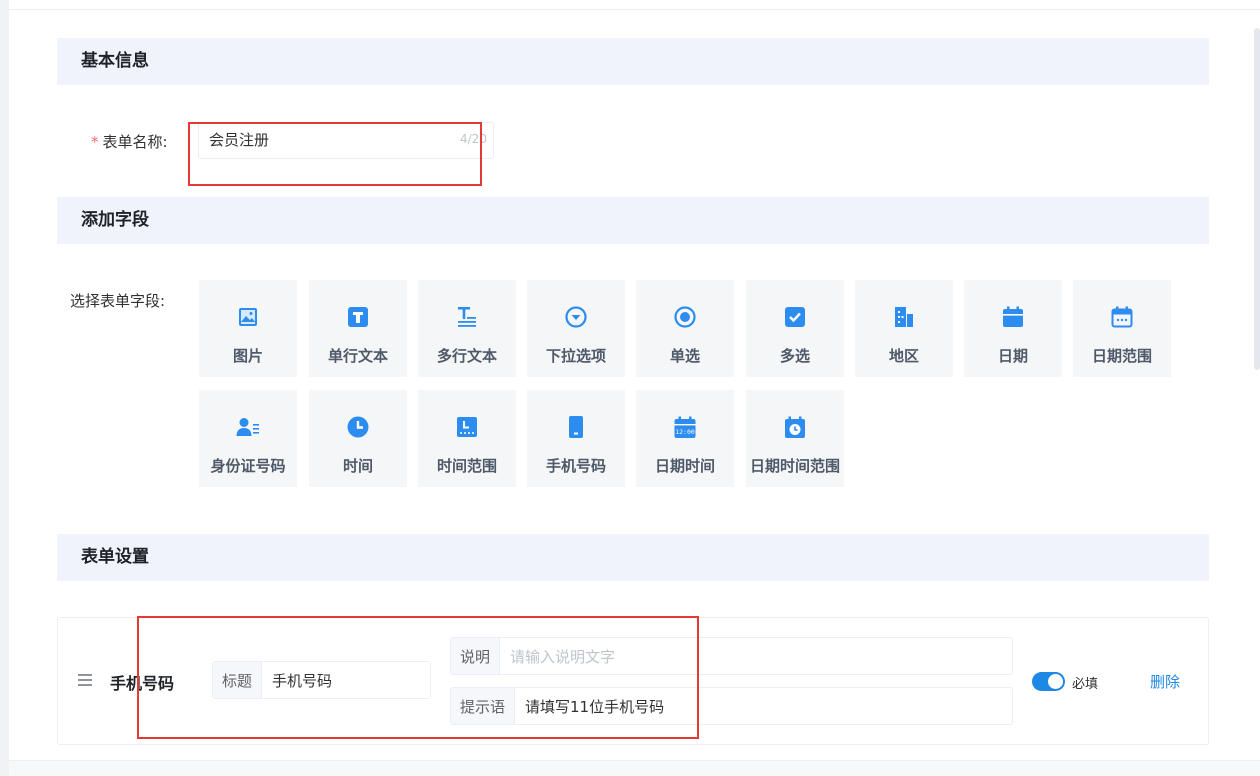  I want to click on datetime-icon: 12:00, so click(685, 427).